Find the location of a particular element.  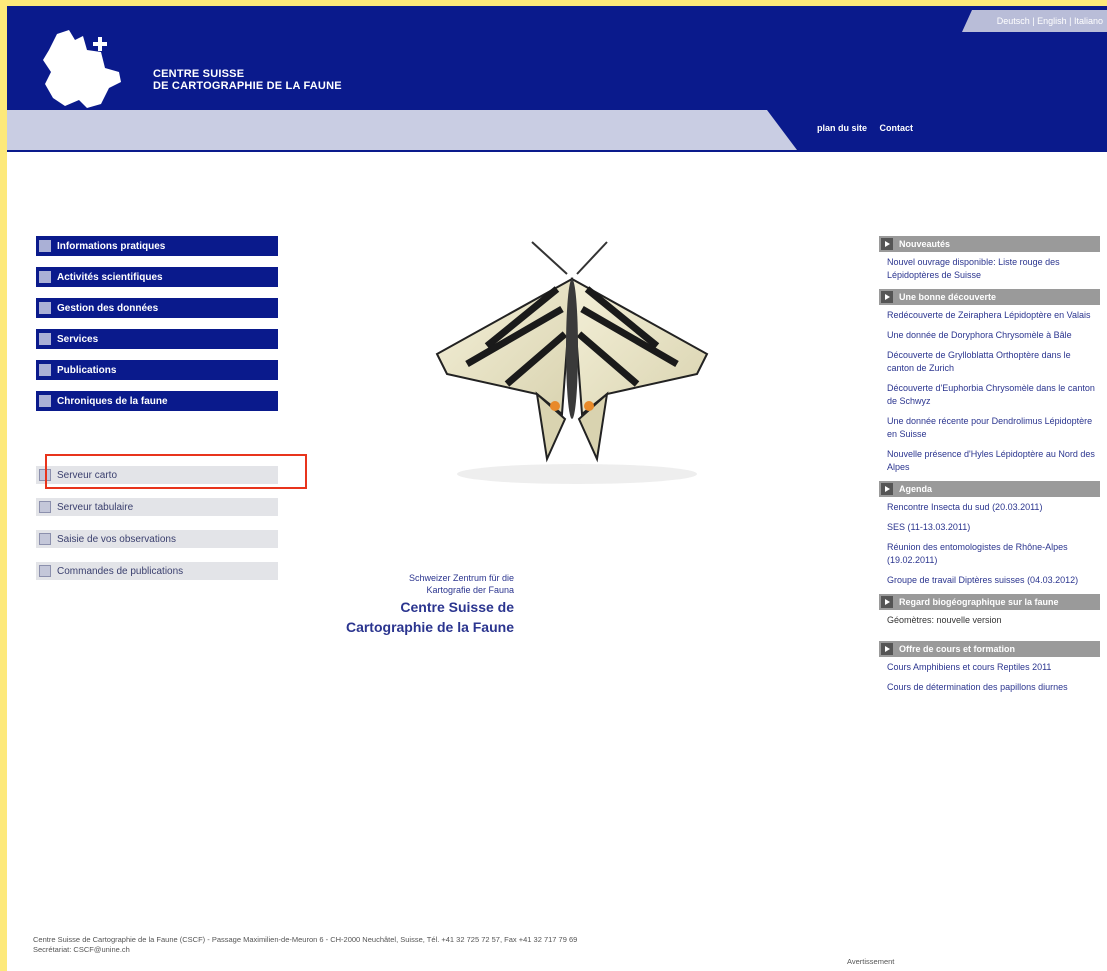

nav-label: Commandes de publications is located at coordinates (120, 571).